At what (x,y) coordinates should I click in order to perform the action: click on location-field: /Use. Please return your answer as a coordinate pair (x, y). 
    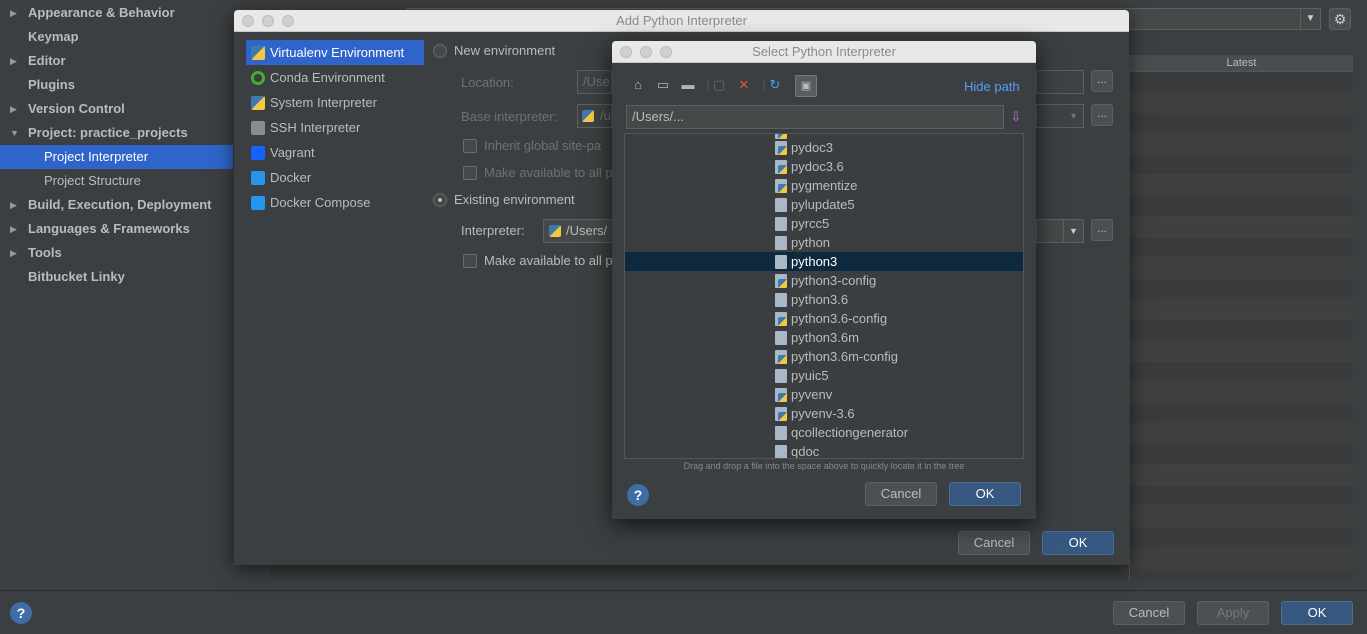
    Looking at the image, I should click on (594, 82).